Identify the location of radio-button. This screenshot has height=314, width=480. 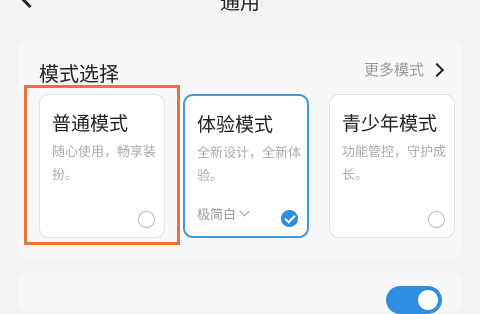
(436, 219).